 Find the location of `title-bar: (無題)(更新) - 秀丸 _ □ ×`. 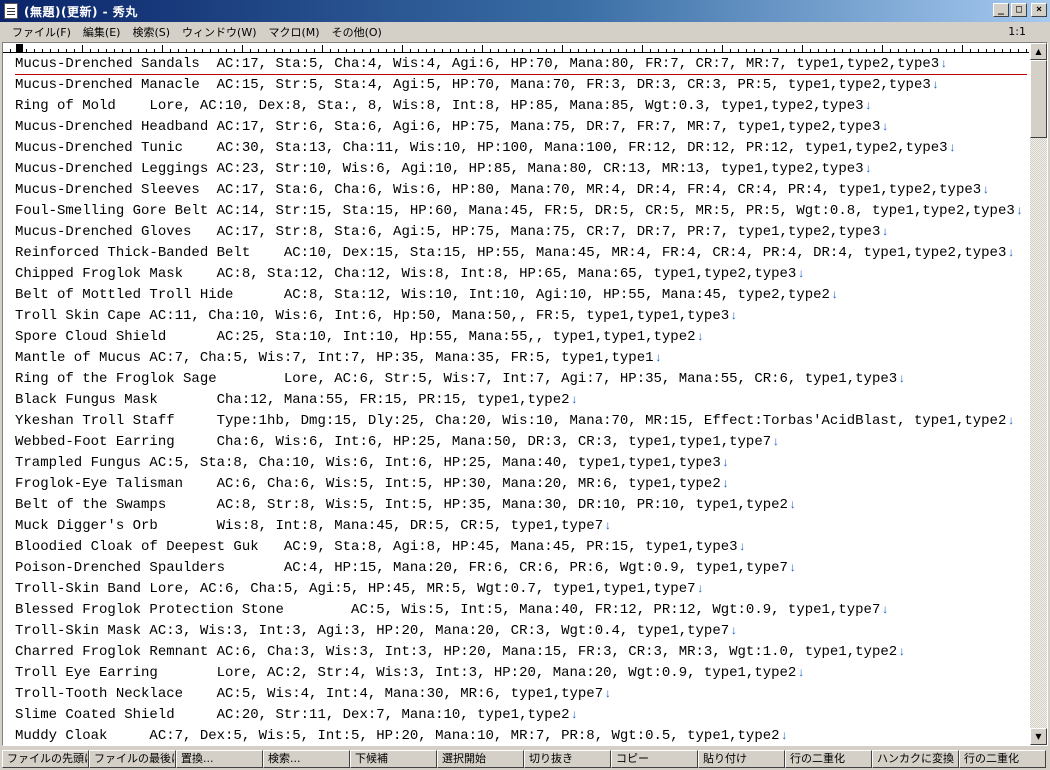

title-bar: (無題)(更新) - 秀丸 _ □ × is located at coordinates (525, 11).